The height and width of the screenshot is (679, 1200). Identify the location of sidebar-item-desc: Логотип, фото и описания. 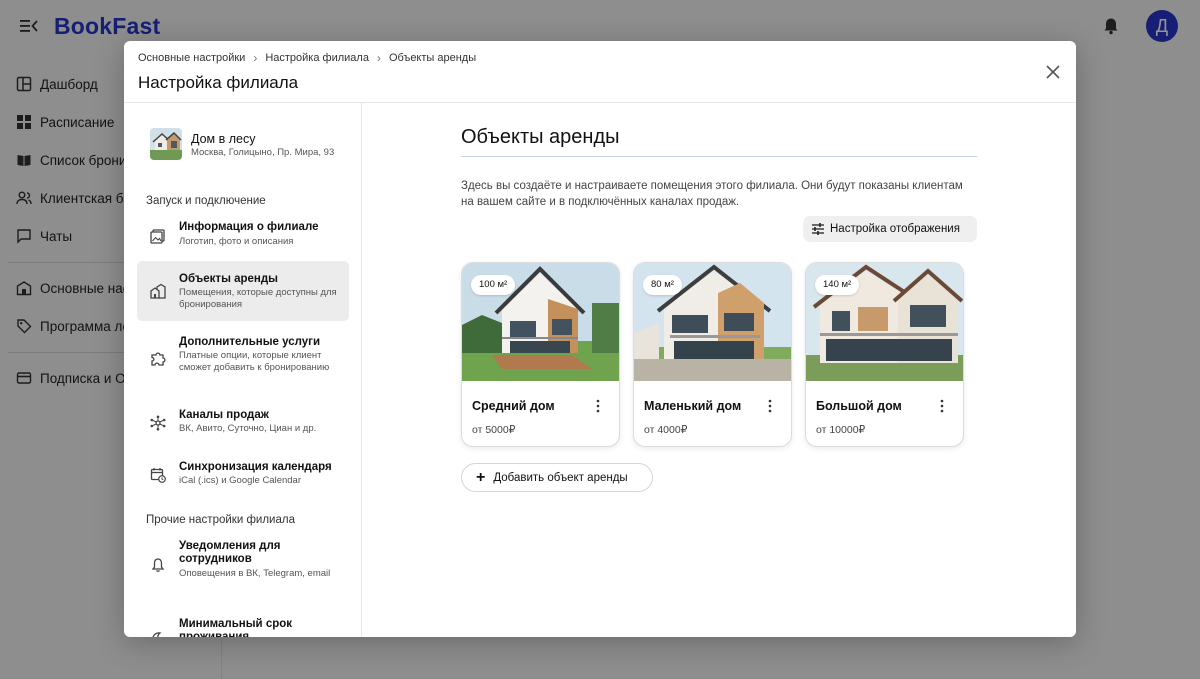
(236, 241).